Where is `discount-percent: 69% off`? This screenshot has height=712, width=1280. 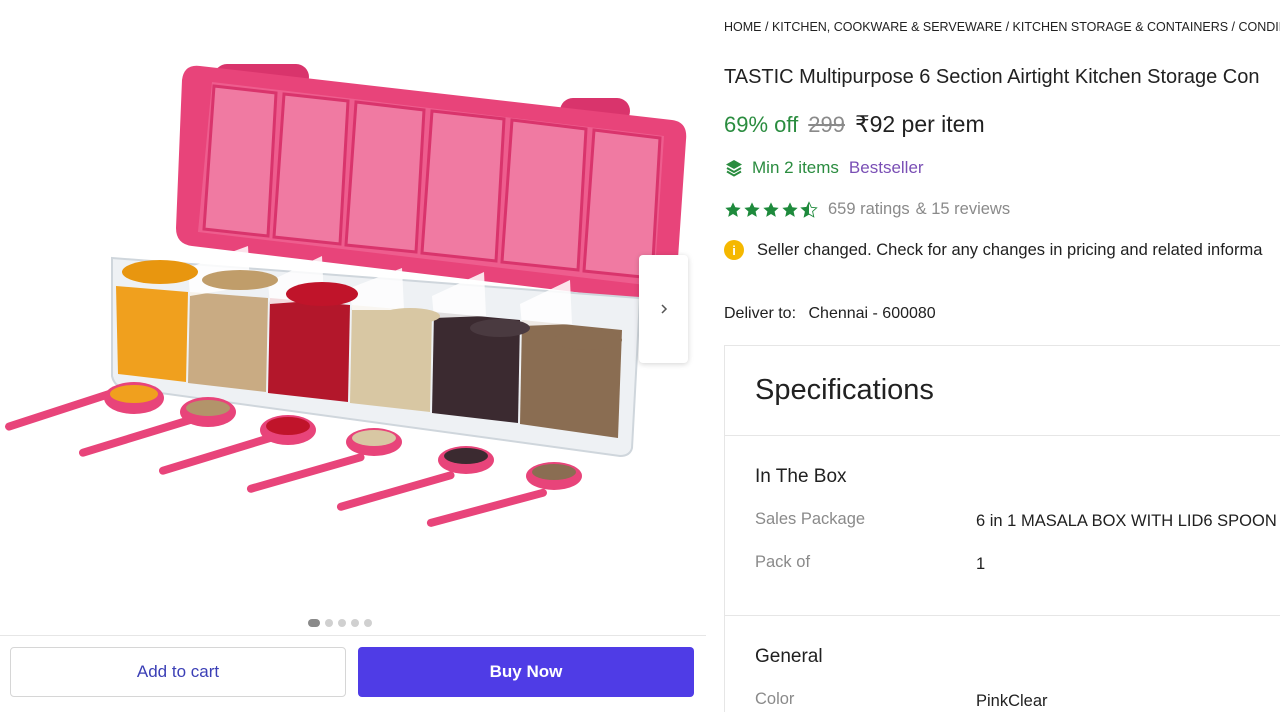 discount-percent: 69% off is located at coordinates (761, 124).